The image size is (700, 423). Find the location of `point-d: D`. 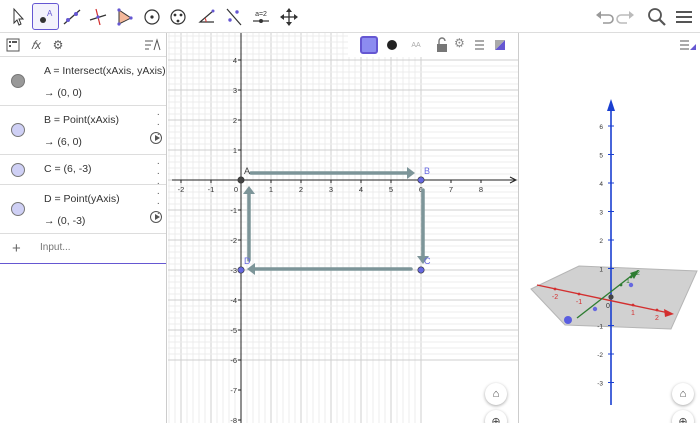

point-d: D is located at coordinates (244, 265).